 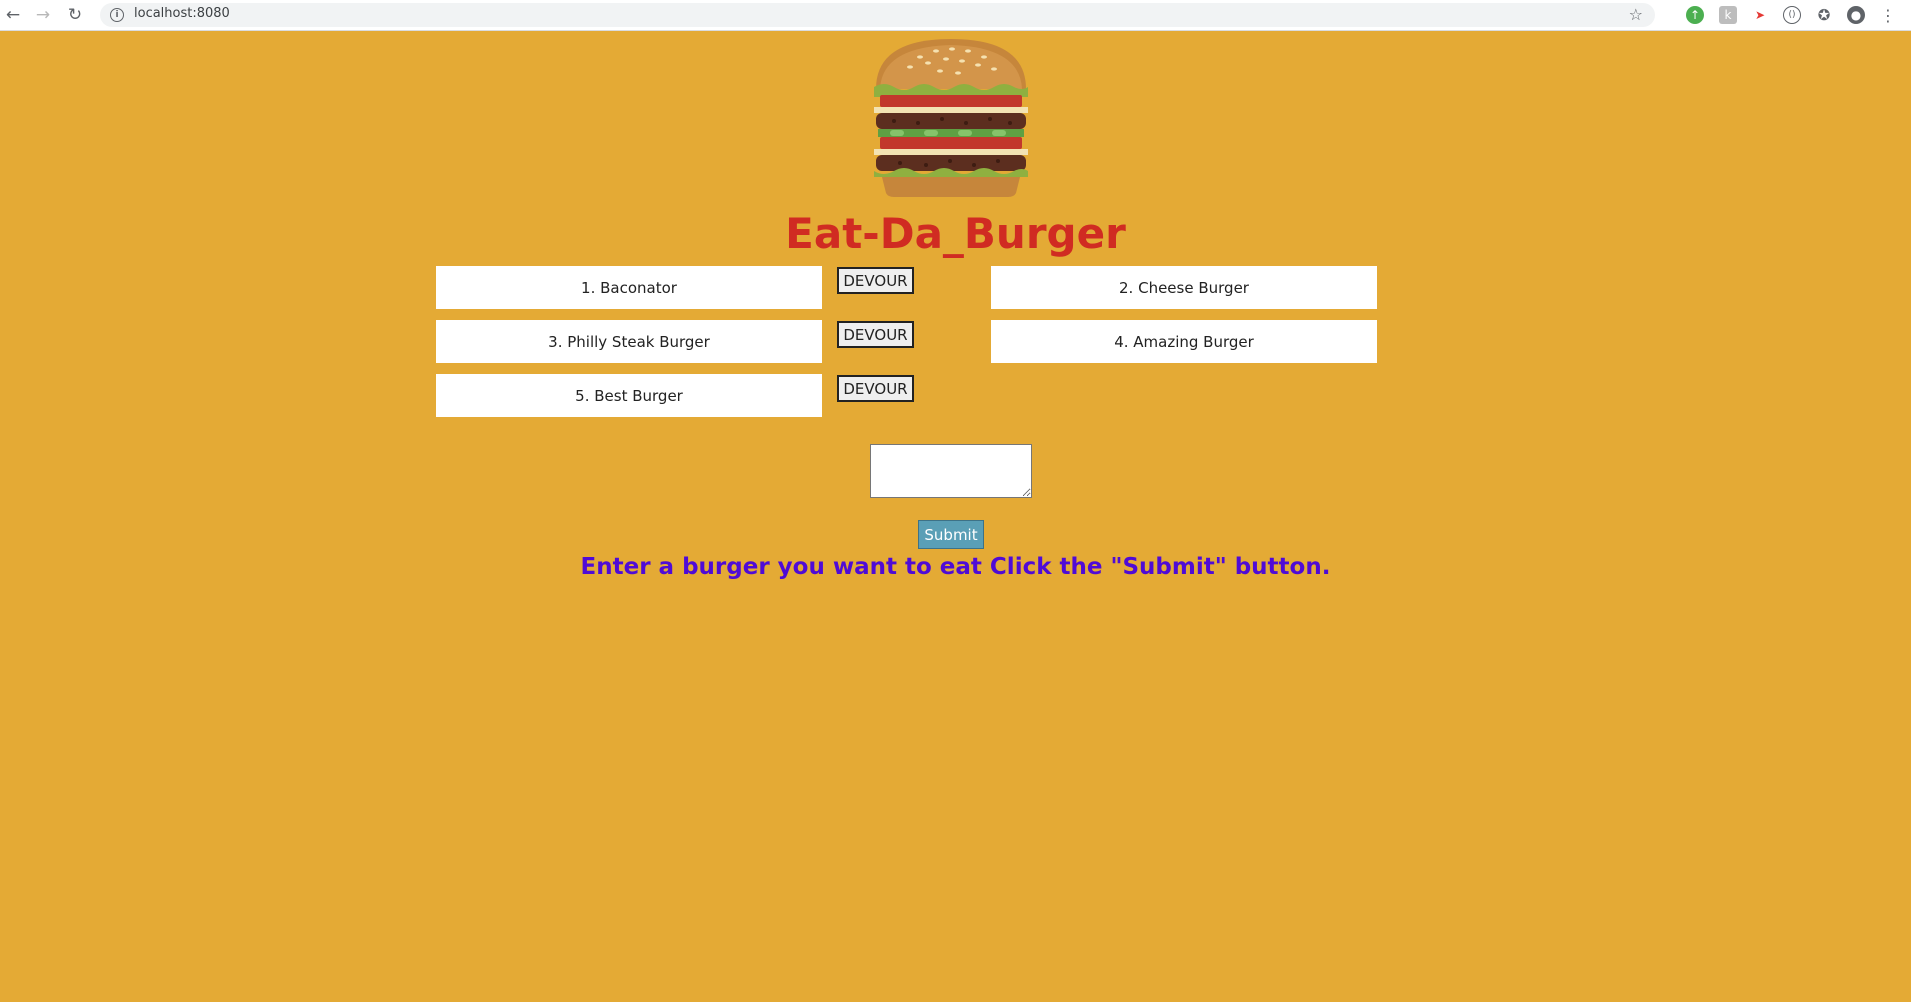 What do you see at coordinates (1856, 15) in the screenshot?
I see `profile-avatar-icon: ●` at bounding box center [1856, 15].